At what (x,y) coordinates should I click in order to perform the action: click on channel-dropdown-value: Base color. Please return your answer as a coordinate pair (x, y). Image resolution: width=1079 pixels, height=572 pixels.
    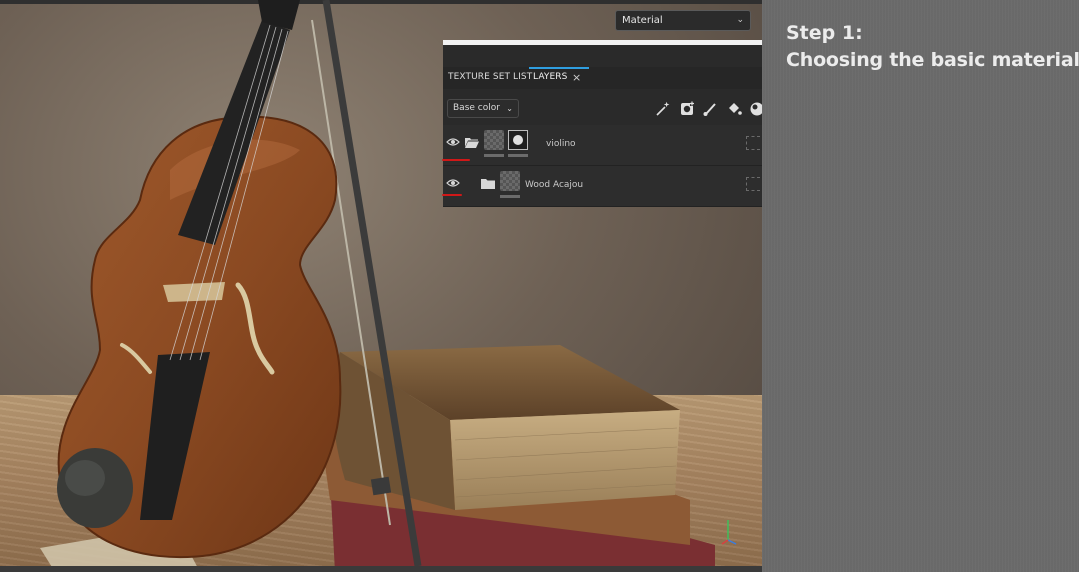
    Looking at the image, I should click on (476, 108).